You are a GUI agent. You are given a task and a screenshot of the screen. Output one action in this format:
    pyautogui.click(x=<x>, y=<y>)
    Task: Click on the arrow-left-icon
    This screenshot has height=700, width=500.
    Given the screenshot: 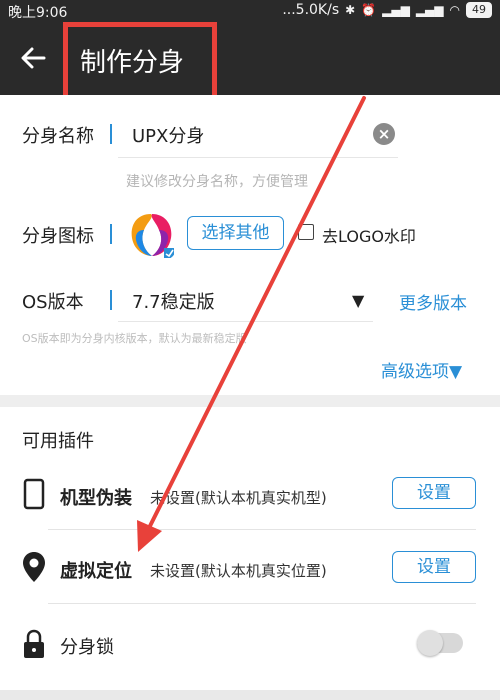 What is the action you would take?
    pyautogui.click(x=33, y=58)
    